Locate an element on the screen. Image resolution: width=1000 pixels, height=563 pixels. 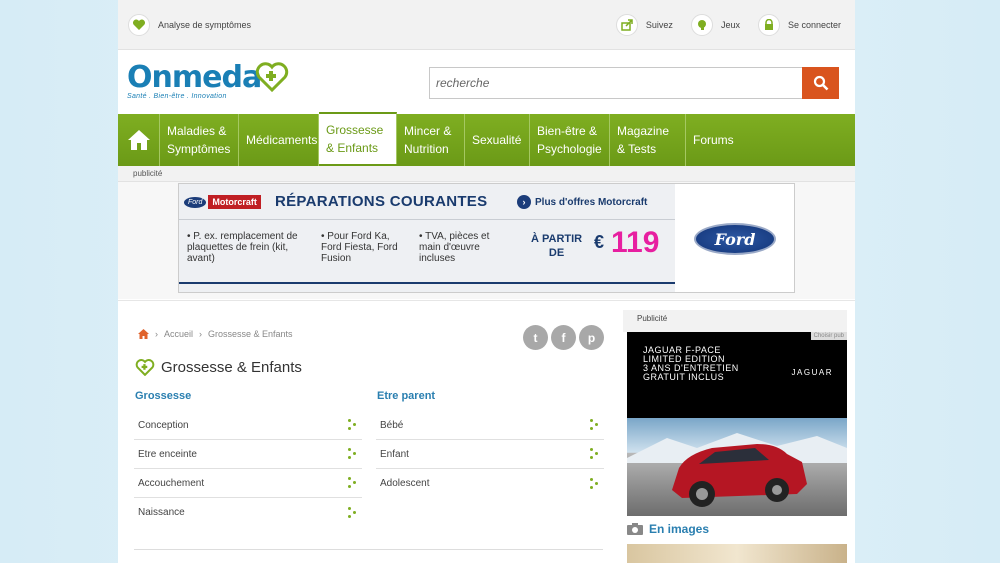
onmeda-logo: Onmeda Santé . Bien-être . Innovation is located at coordinates (208, 80).